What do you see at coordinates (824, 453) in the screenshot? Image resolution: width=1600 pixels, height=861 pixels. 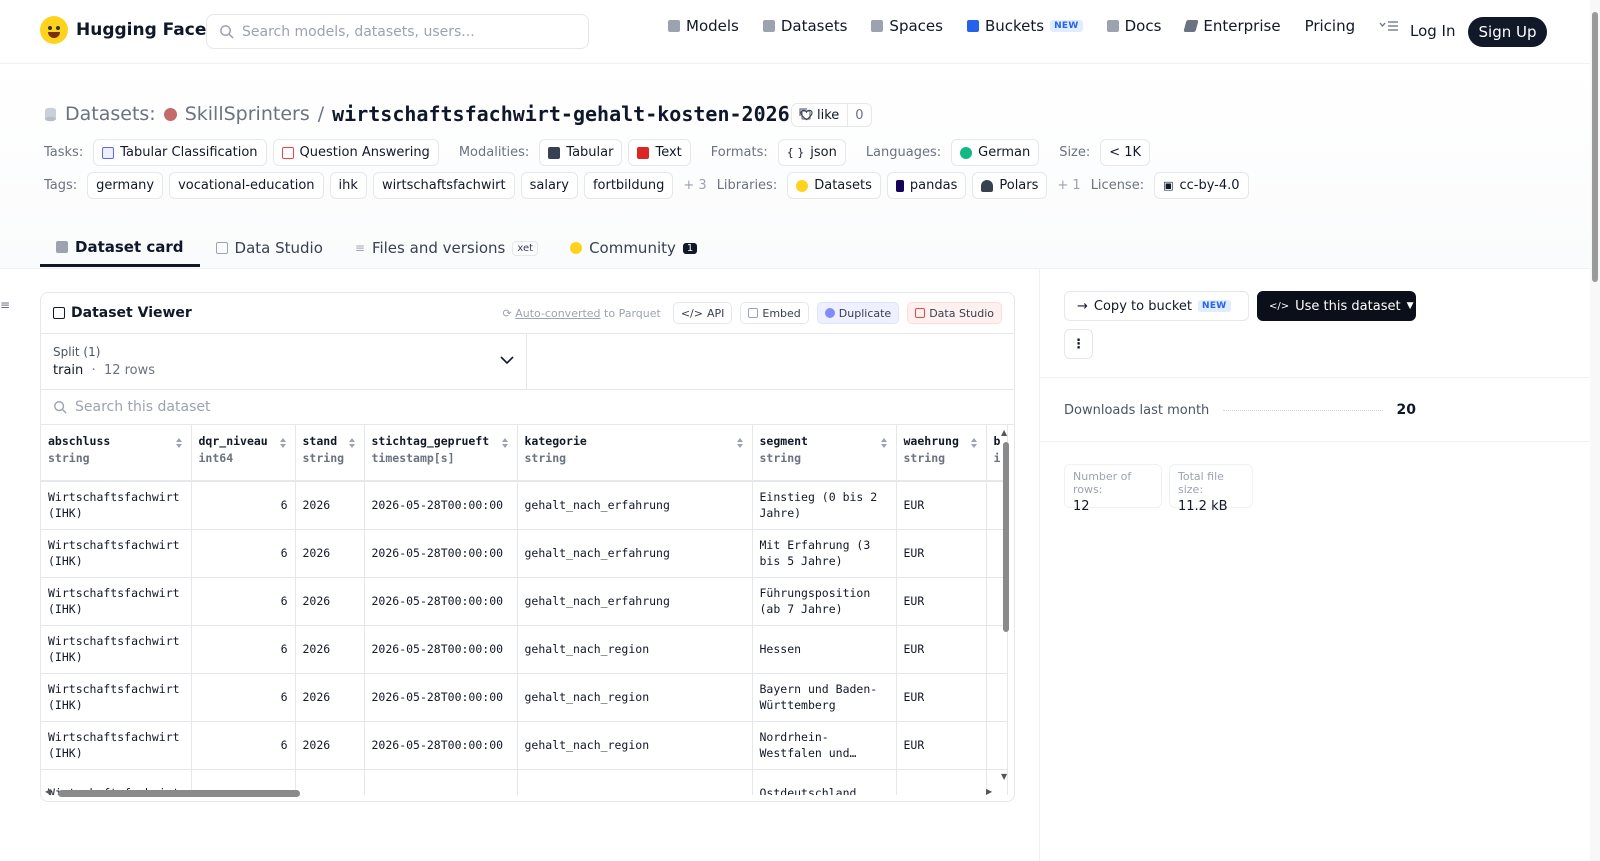 I see `column-header-6: segment string` at bounding box center [824, 453].